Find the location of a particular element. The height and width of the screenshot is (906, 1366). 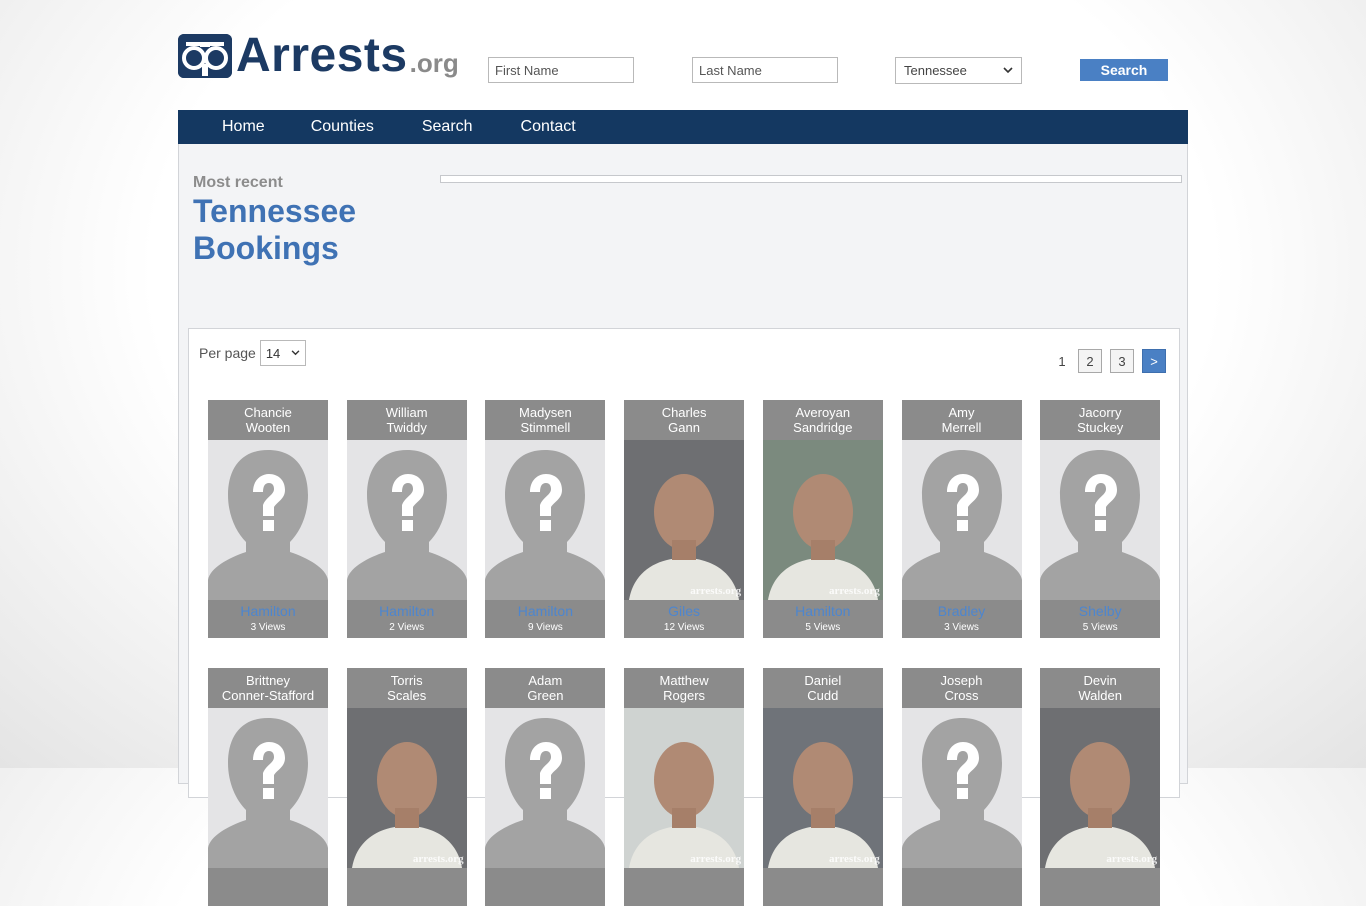

booking-card: Devin Walden arrests.org is located at coordinates (1100, 787).